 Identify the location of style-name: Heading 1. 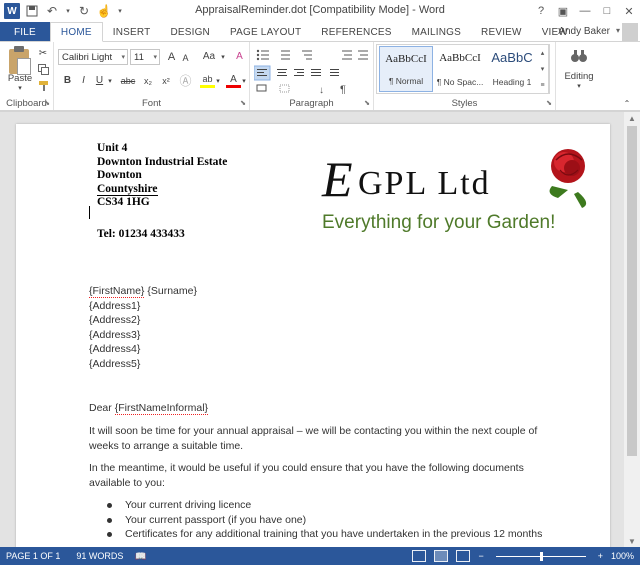
(512, 82).